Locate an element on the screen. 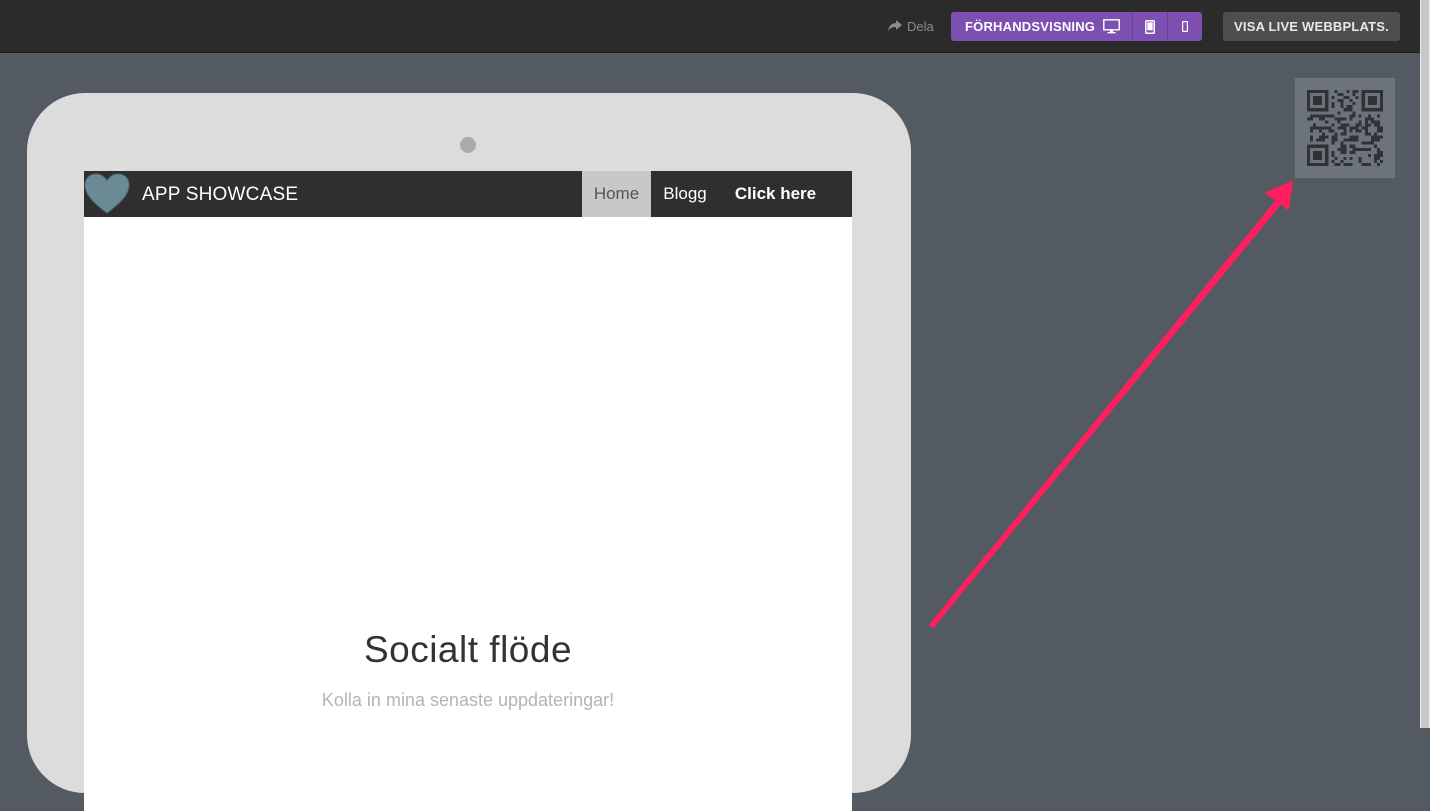 The image size is (1430, 811). preview-device-group: FÖRHANDSVISNING is located at coordinates (1077, 26).